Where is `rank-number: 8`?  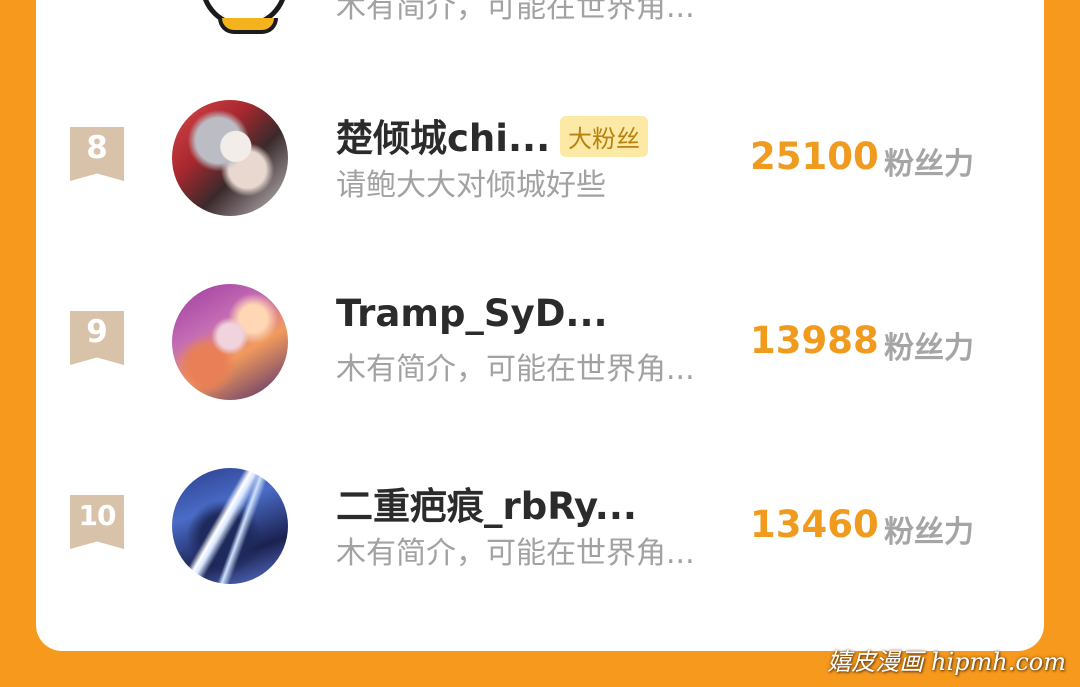
rank-number: 8 is located at coordinates (97, 148).